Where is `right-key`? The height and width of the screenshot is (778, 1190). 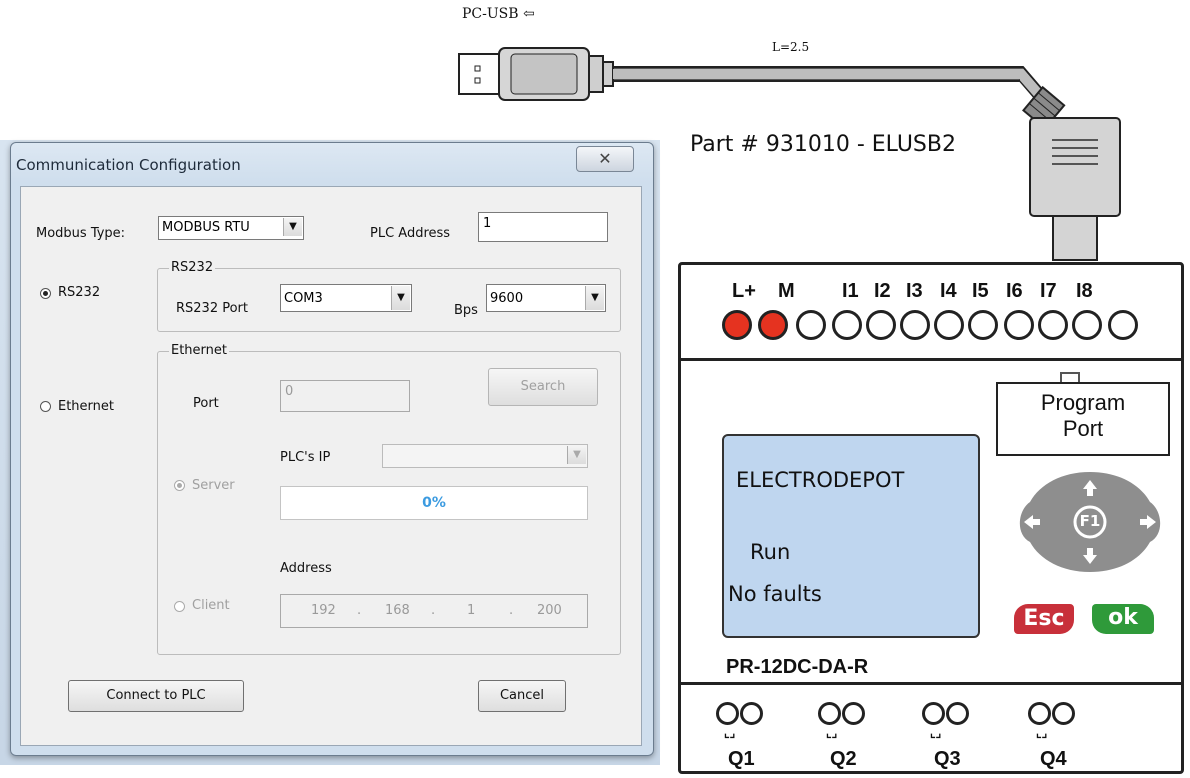 right-key is located at coordinates (1144, 522).